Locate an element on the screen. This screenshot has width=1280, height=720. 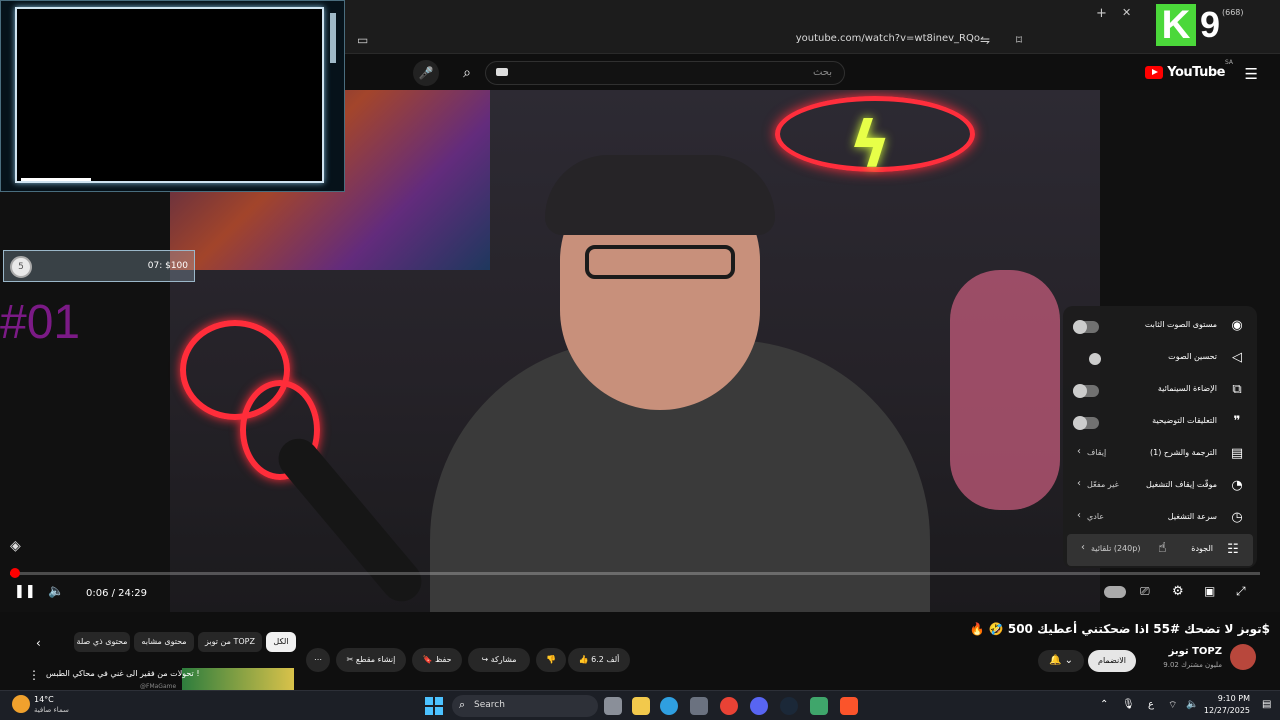
stable-volume-toggle is located at coordinates (1086, 327).